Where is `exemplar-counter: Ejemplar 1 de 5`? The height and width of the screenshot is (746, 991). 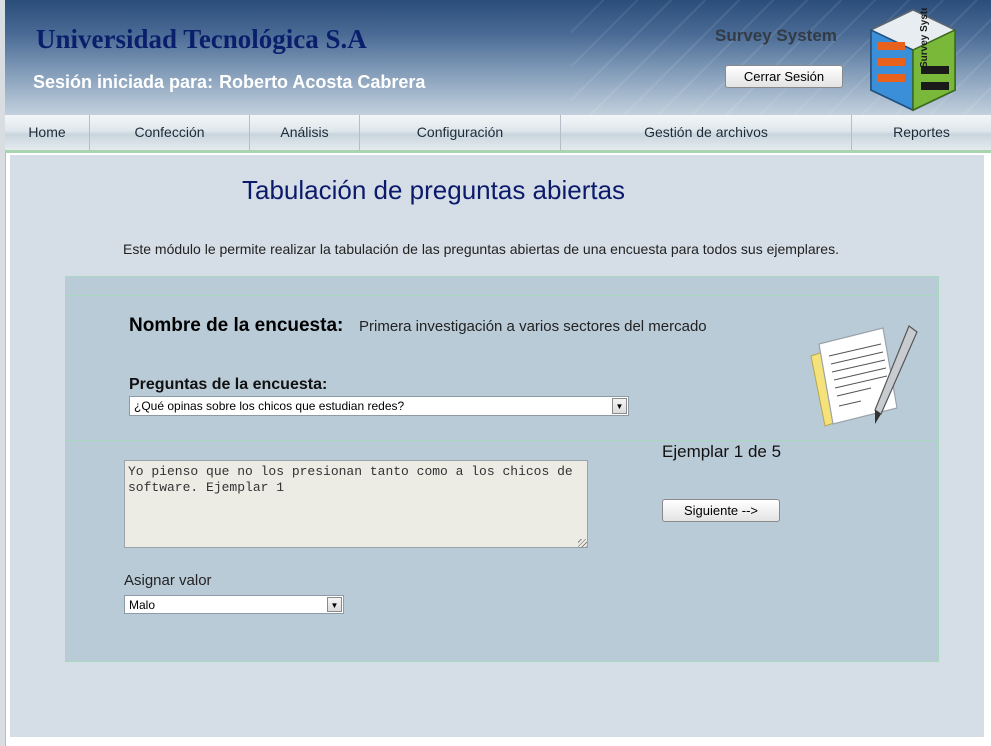 exemplar-counter: Ejemplar 1 de 5 is located at coordinates (722, 451).